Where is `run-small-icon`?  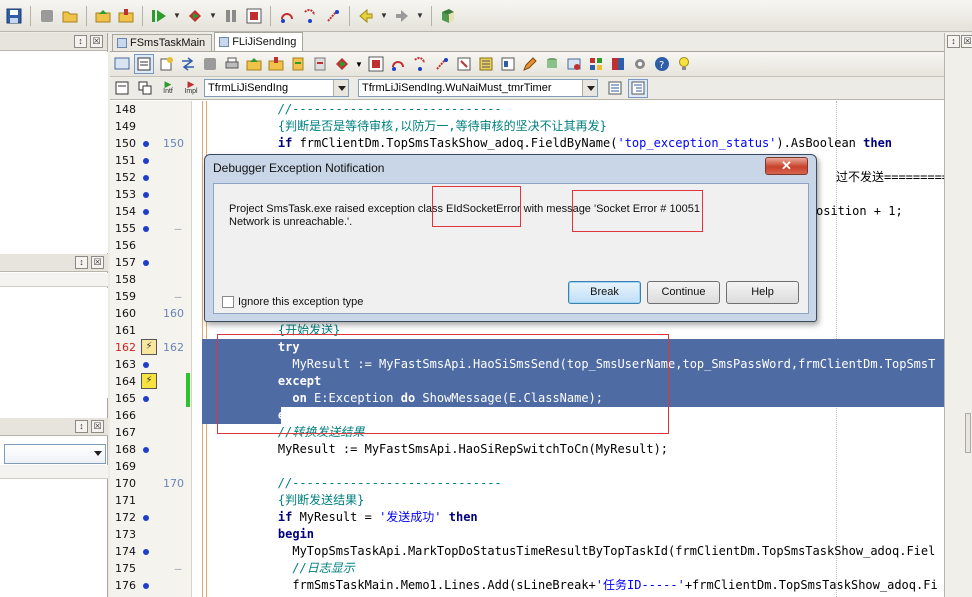
run-small-icon is located at coordinates (342, 64).